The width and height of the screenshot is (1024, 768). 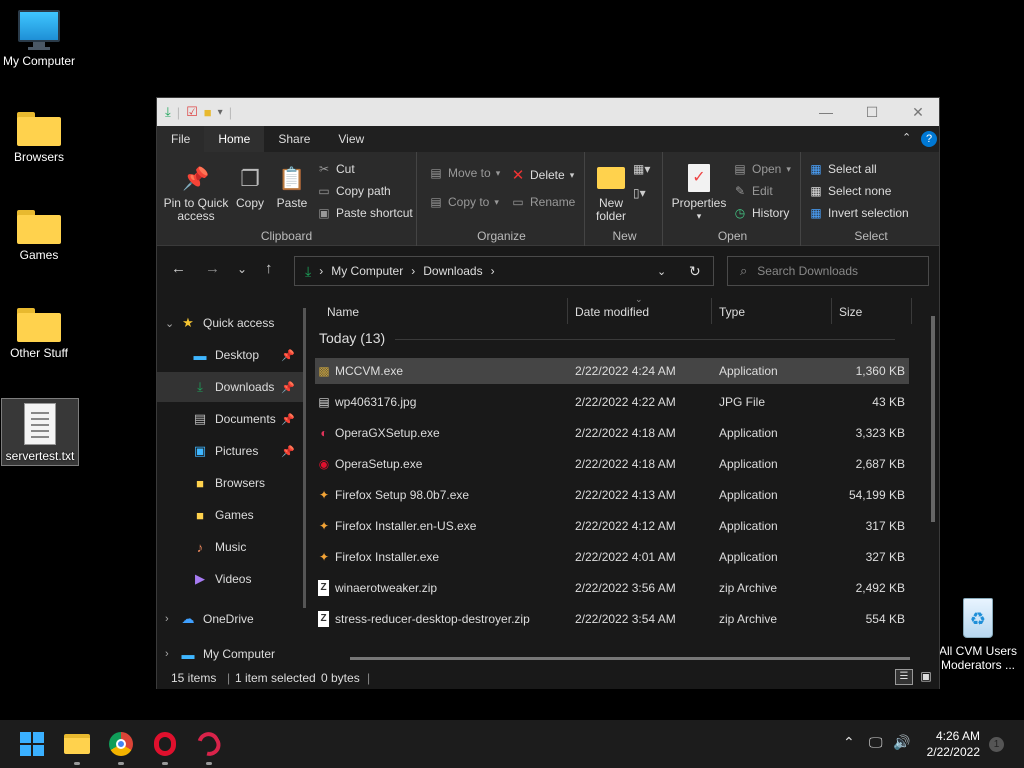 I want to click on copy-button: ❐ Copy, so click(x=250, y=186).